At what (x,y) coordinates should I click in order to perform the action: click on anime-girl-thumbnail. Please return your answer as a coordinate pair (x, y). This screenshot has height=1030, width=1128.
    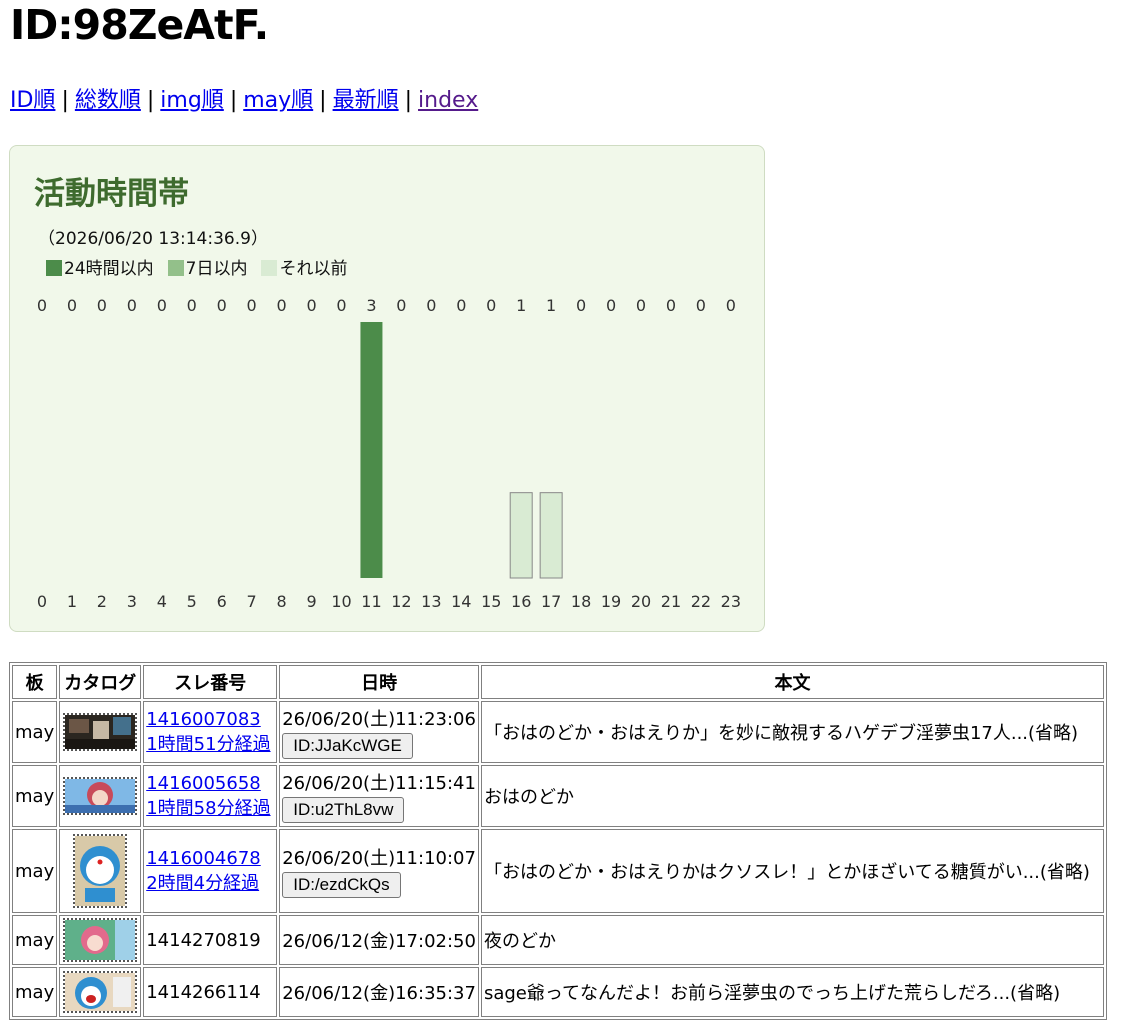
    Looking at the image, I should click on (100, 796).